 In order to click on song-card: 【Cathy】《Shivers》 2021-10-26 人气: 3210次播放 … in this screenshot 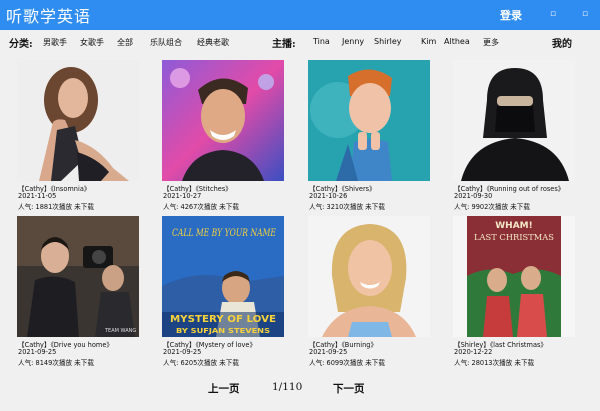, I will do `click(369, 135)`.